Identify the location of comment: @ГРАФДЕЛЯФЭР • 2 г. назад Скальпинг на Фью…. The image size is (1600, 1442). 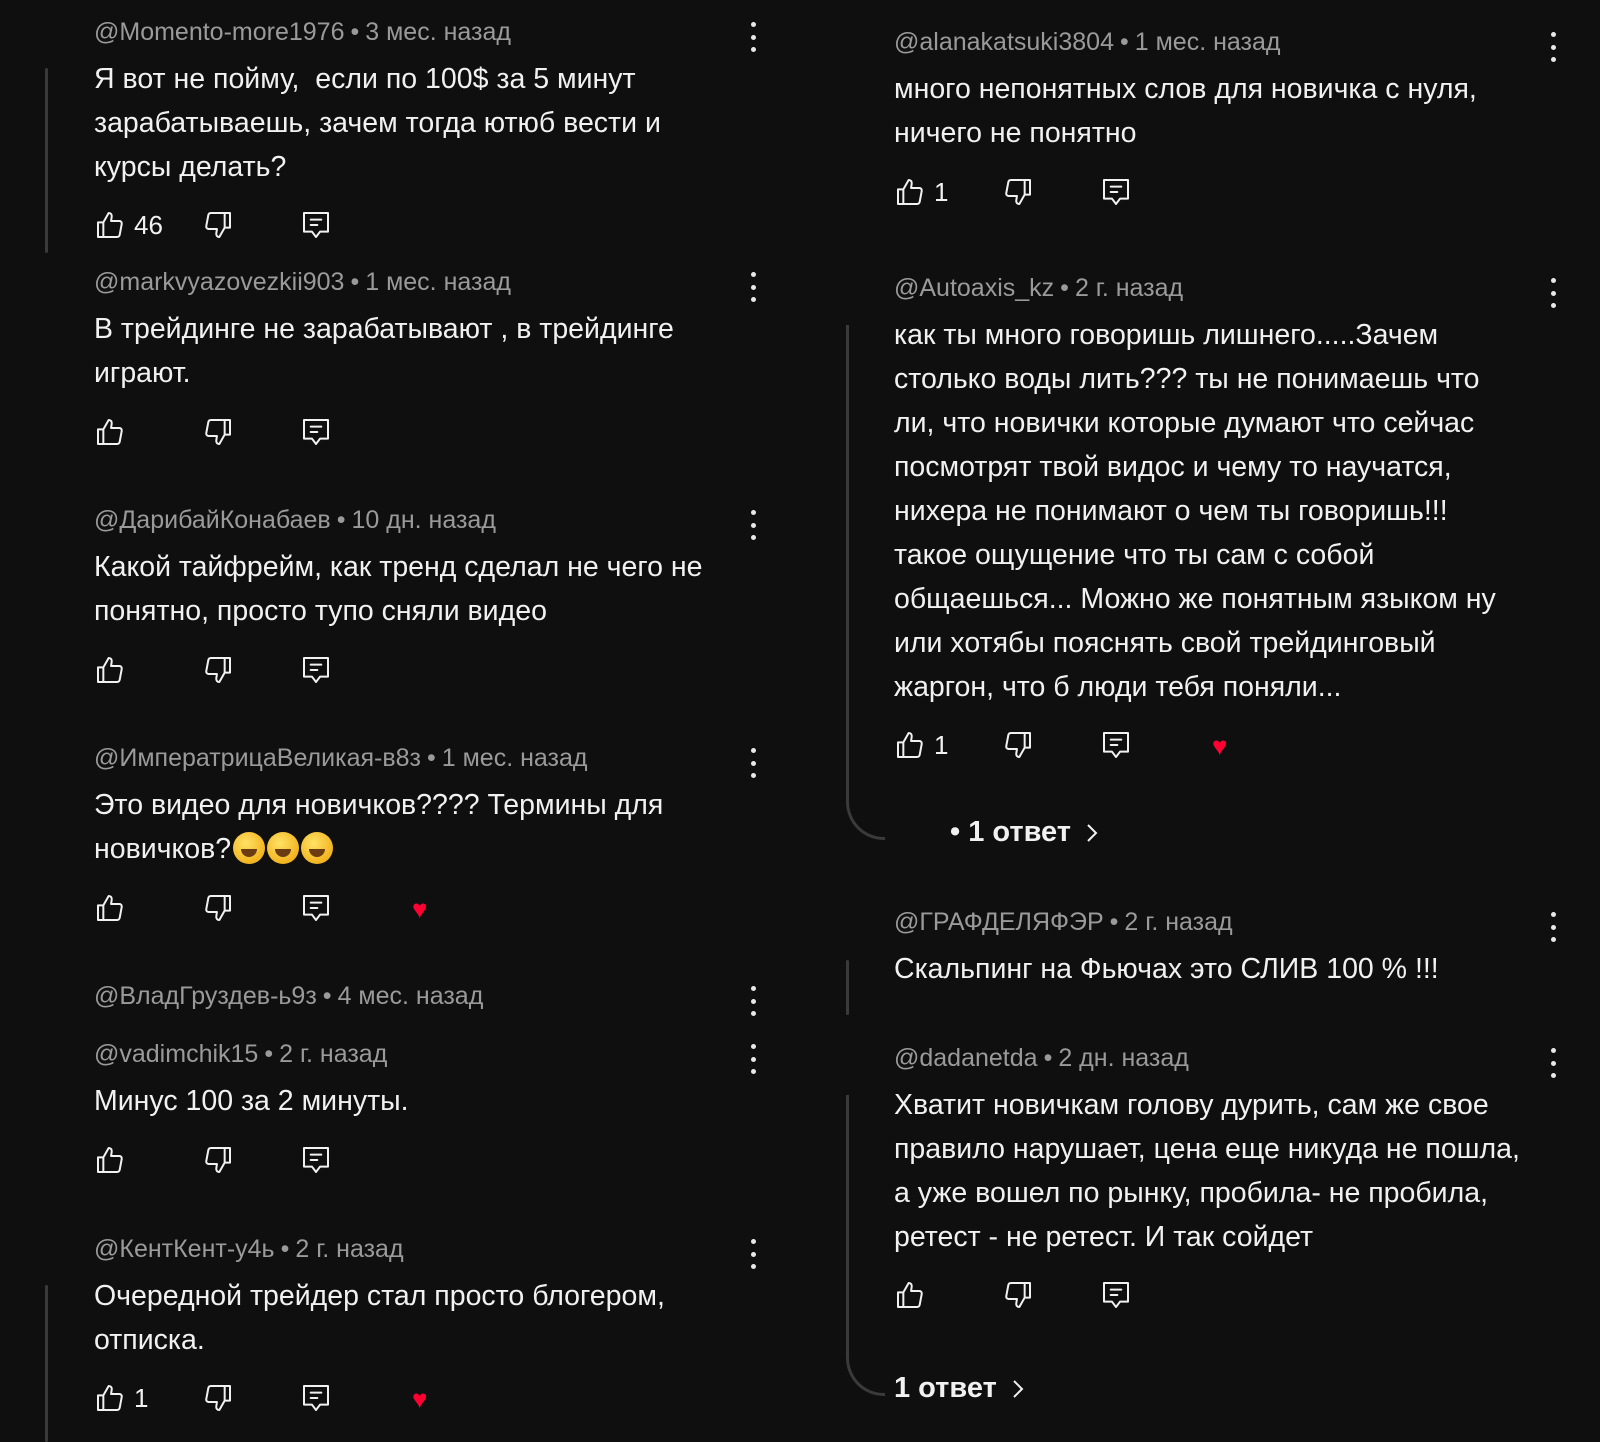
(1224, 949).